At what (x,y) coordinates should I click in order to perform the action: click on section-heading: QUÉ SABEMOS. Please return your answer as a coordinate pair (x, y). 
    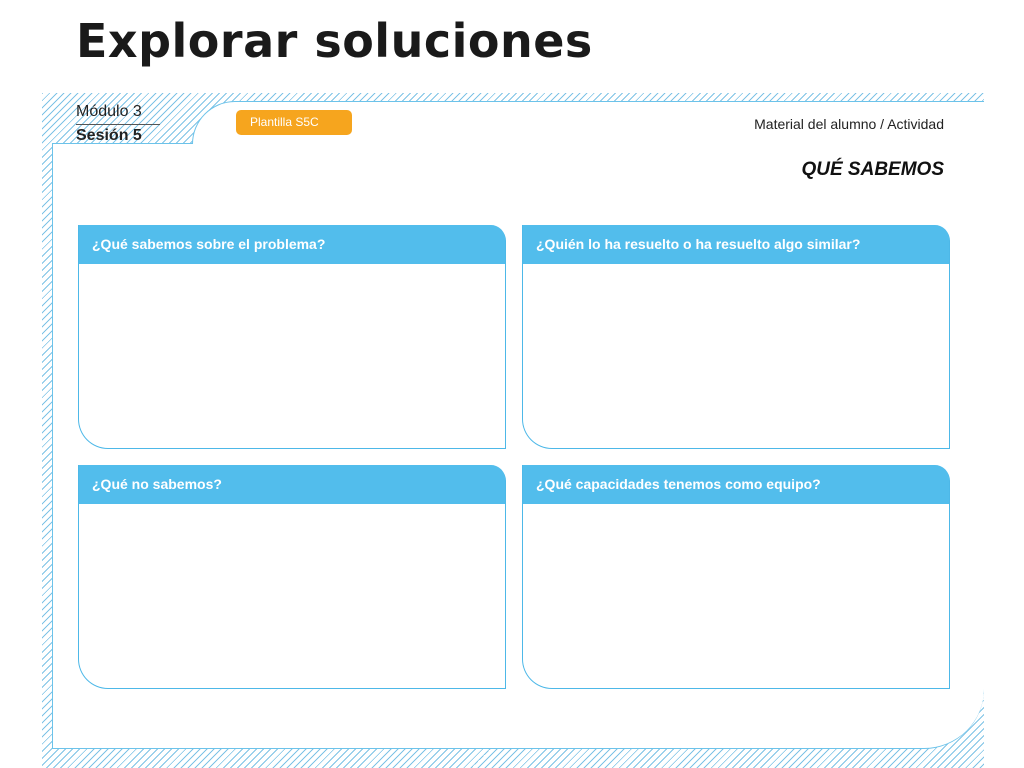
    Looking at the image, I should click on (872, 169).